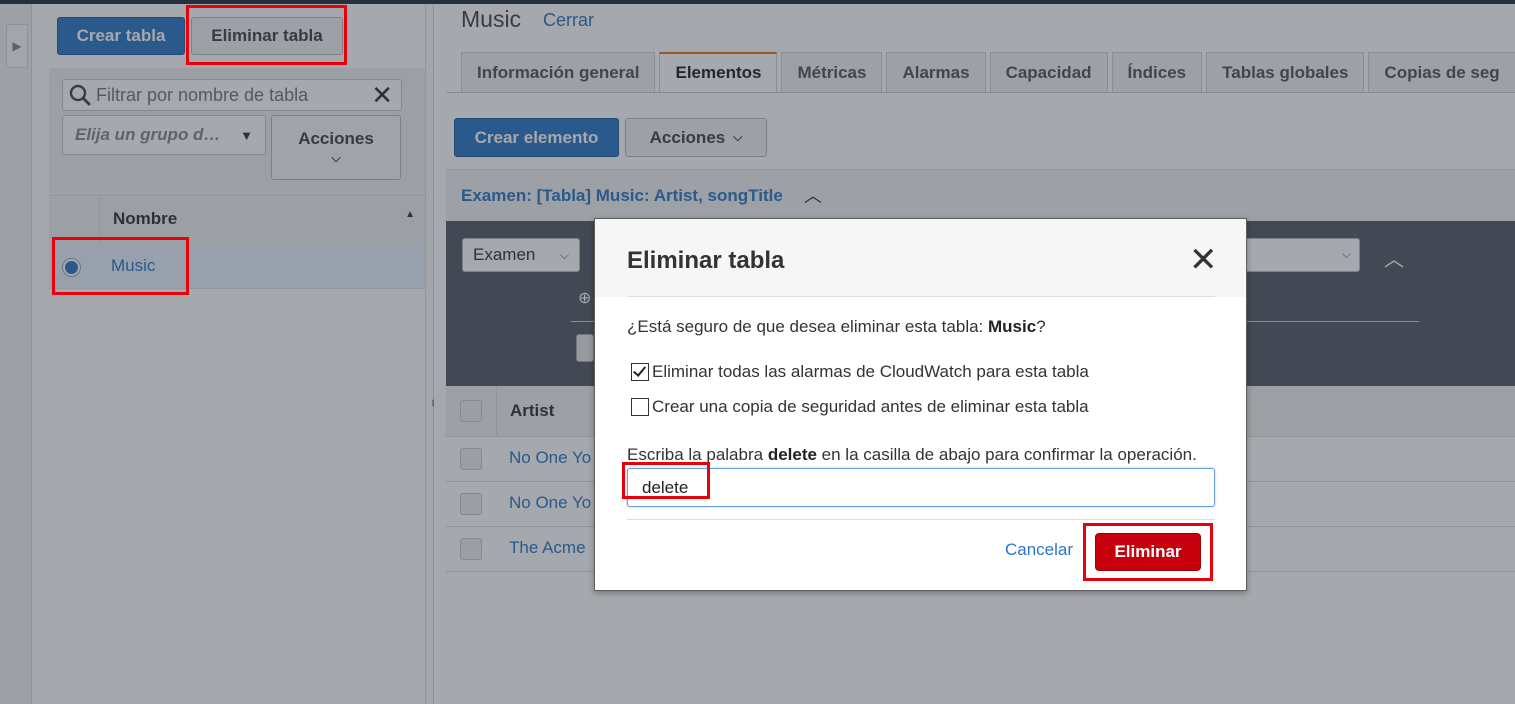  What do you see at coordinates (1203, 260) in the screenshot?
I see `close-icon: ✕` at bounding box center [1203, 260].